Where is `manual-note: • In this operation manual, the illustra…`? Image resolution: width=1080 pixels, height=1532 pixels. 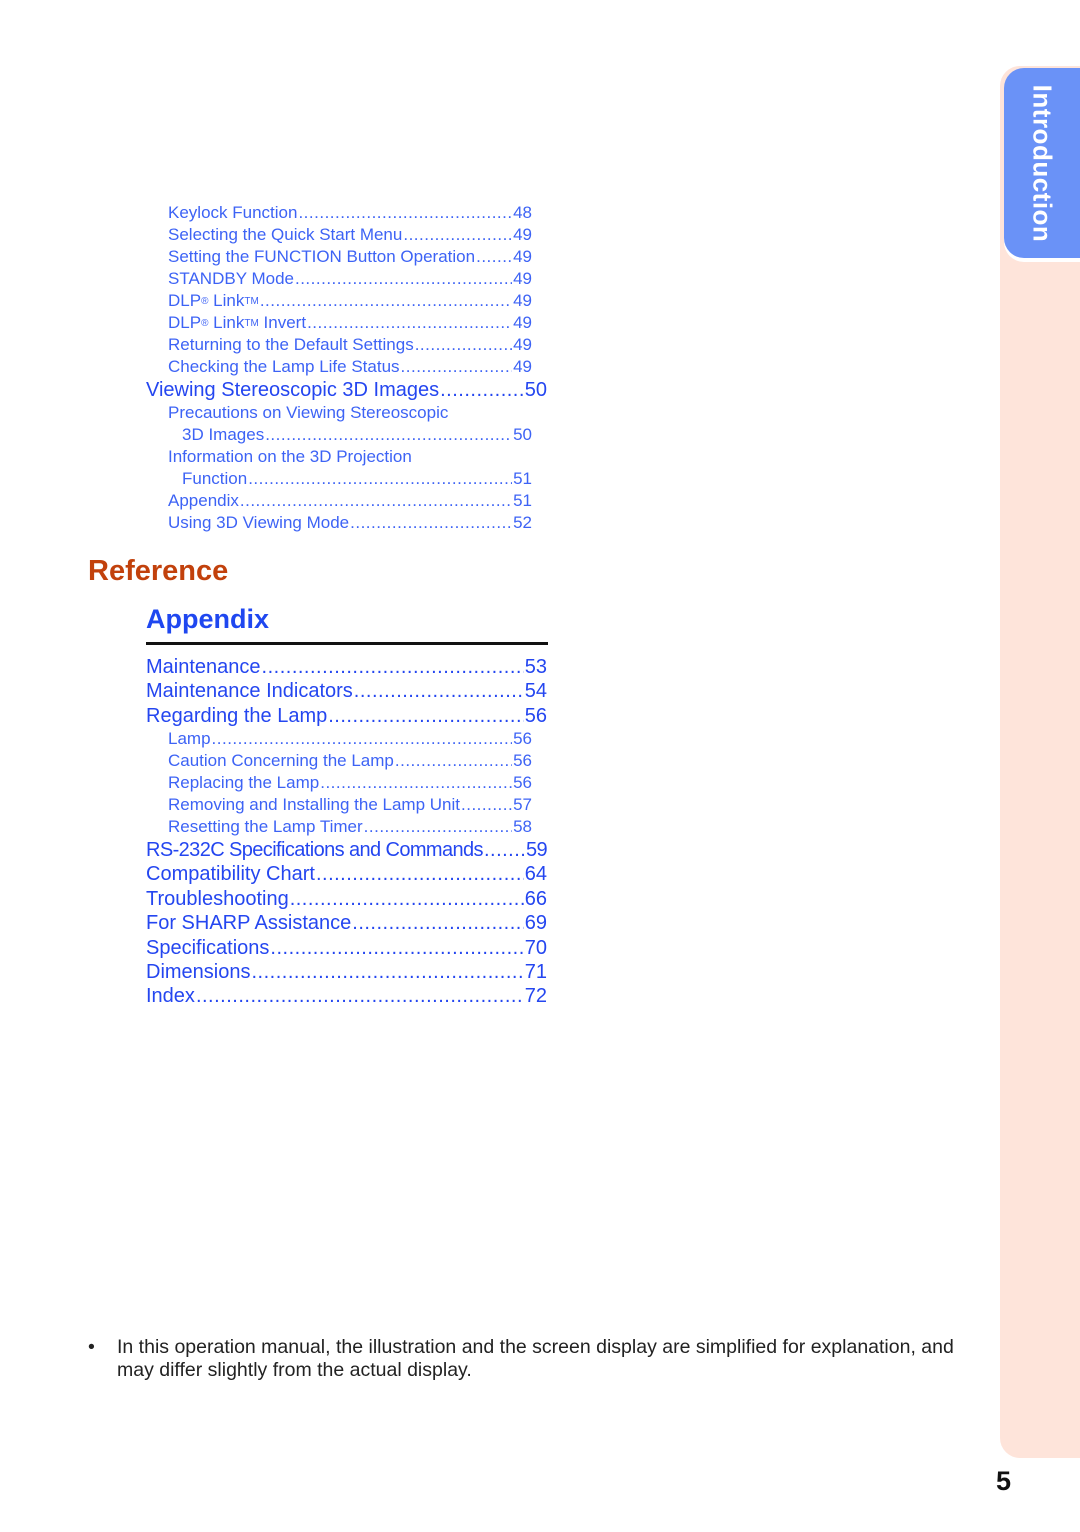
manual-note: • In this operation manual, the illustra… is located at coordinates (540, 1359).